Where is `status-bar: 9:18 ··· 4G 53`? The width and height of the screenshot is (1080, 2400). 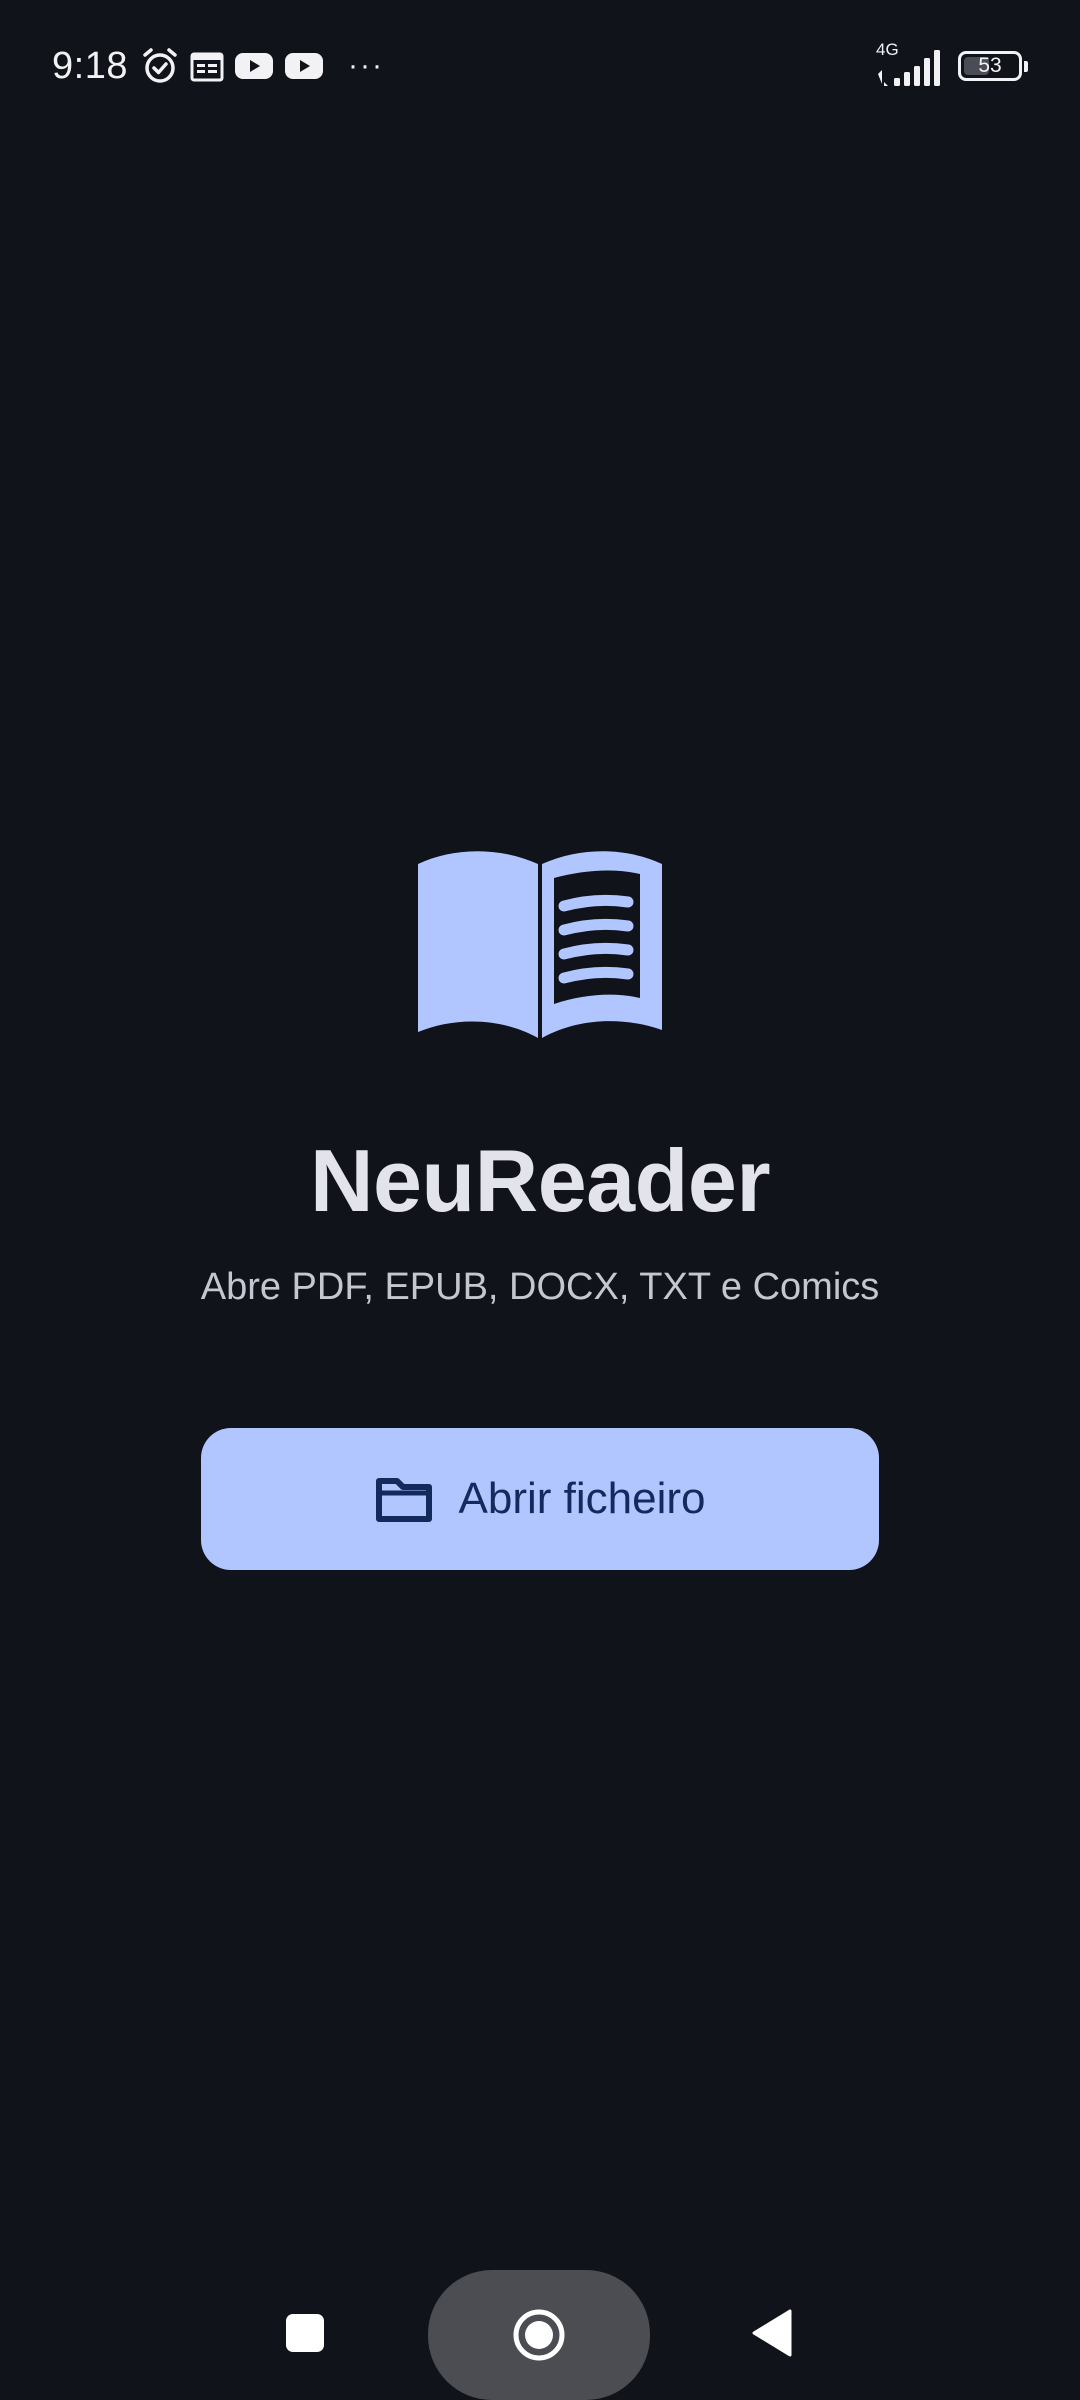
status-bar: 9:18 ··· 4G 53 is located at coordinates (540, 65).